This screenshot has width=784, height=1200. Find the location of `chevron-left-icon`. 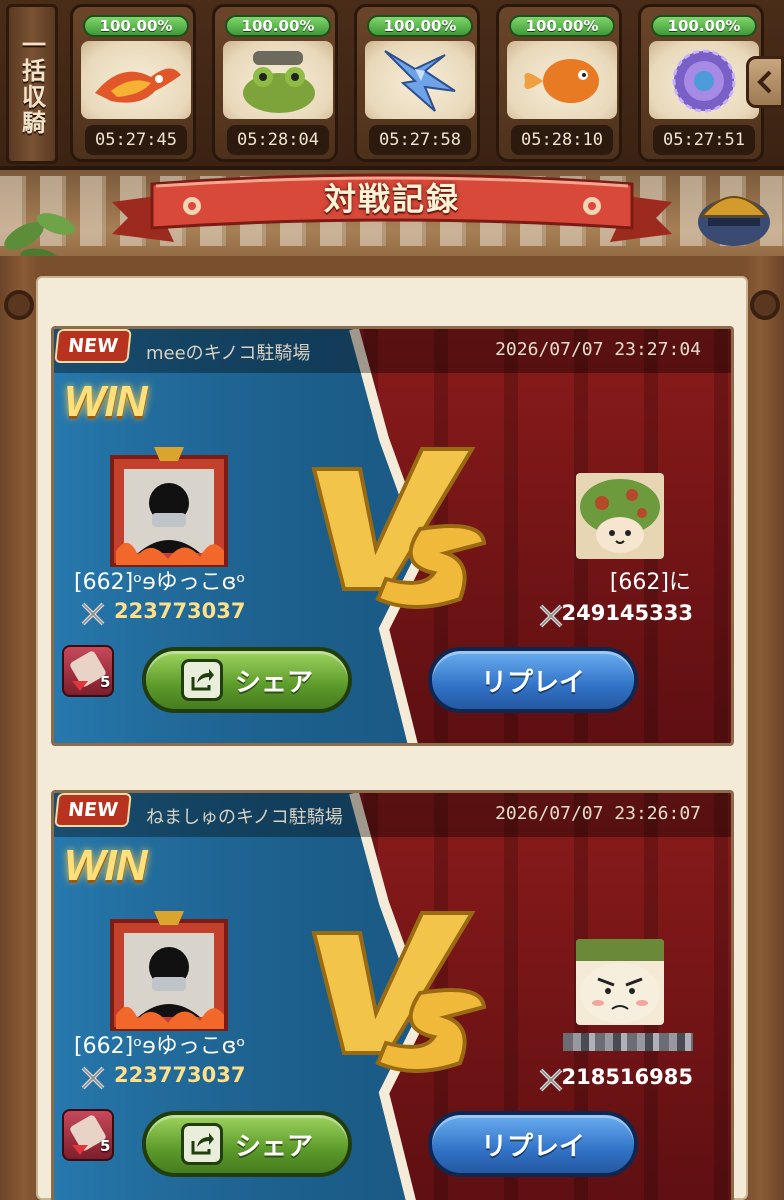

chevron-left-icon is located at coordinates (764, 82).